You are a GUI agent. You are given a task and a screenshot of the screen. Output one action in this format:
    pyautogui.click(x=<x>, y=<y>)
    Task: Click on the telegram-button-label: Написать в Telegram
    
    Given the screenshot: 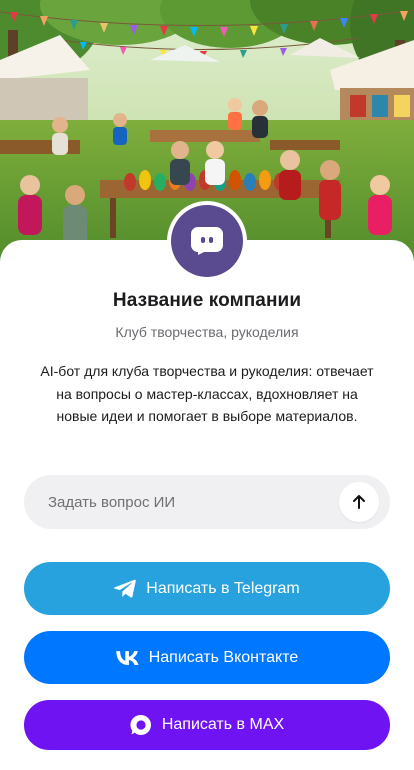 What is the action you would take?
    pyautogui.click(x=223, y=588)
    